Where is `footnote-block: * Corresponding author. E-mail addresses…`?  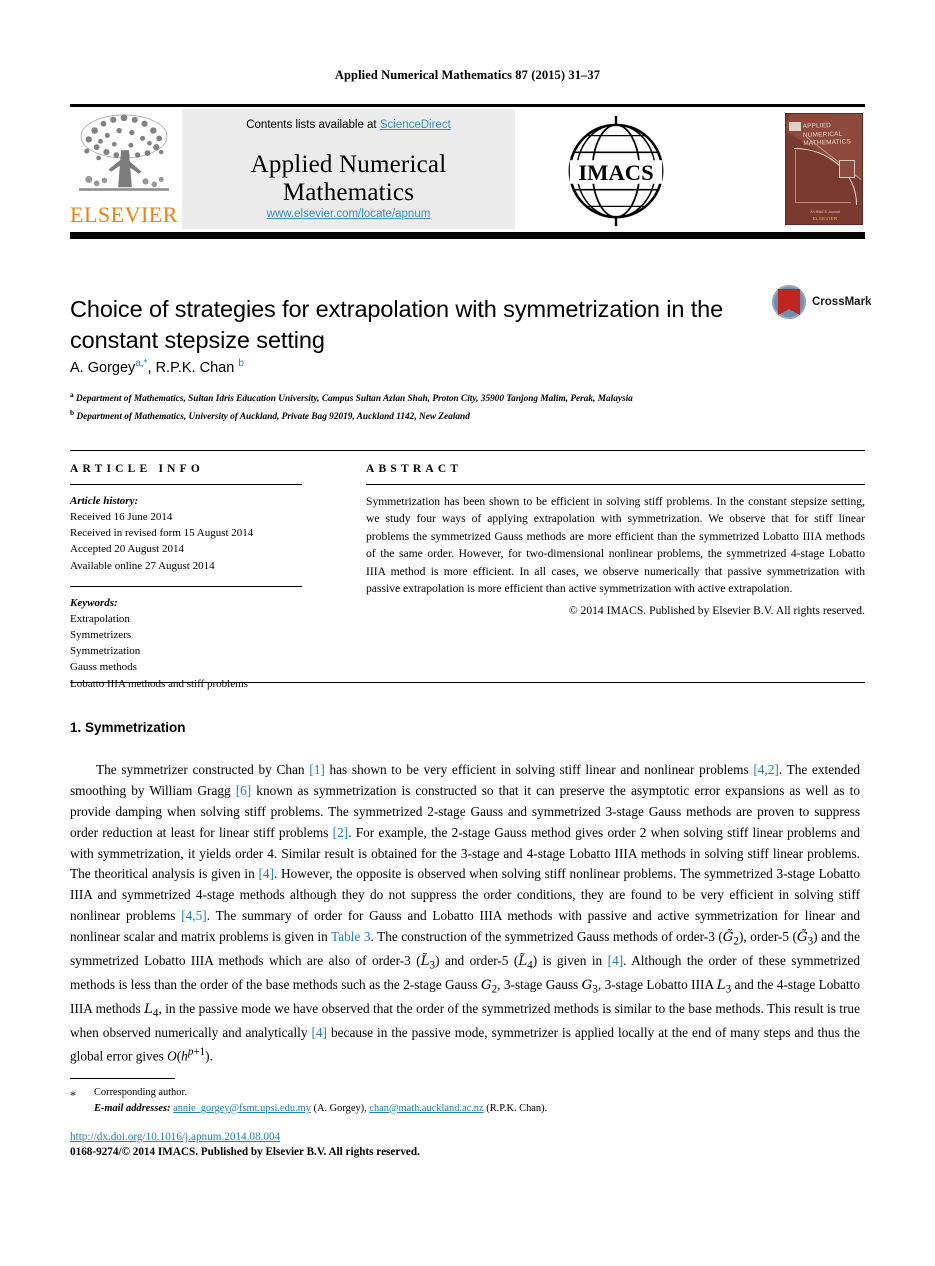
footnote-block: * Corresponding author. E-mail addresses… is located at coordinates (420, 1100).